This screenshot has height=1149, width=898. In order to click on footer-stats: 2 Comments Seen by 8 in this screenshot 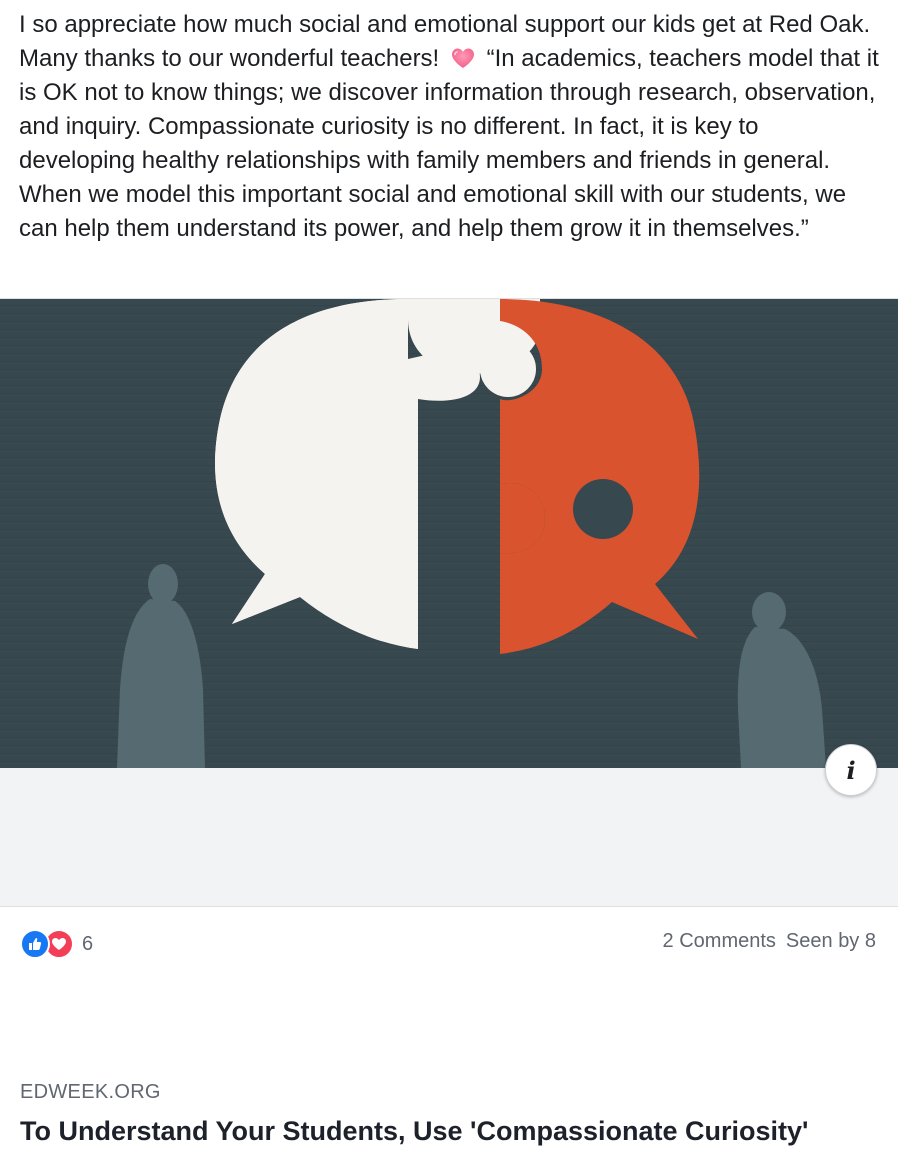, I will do `click(769, 941)`.